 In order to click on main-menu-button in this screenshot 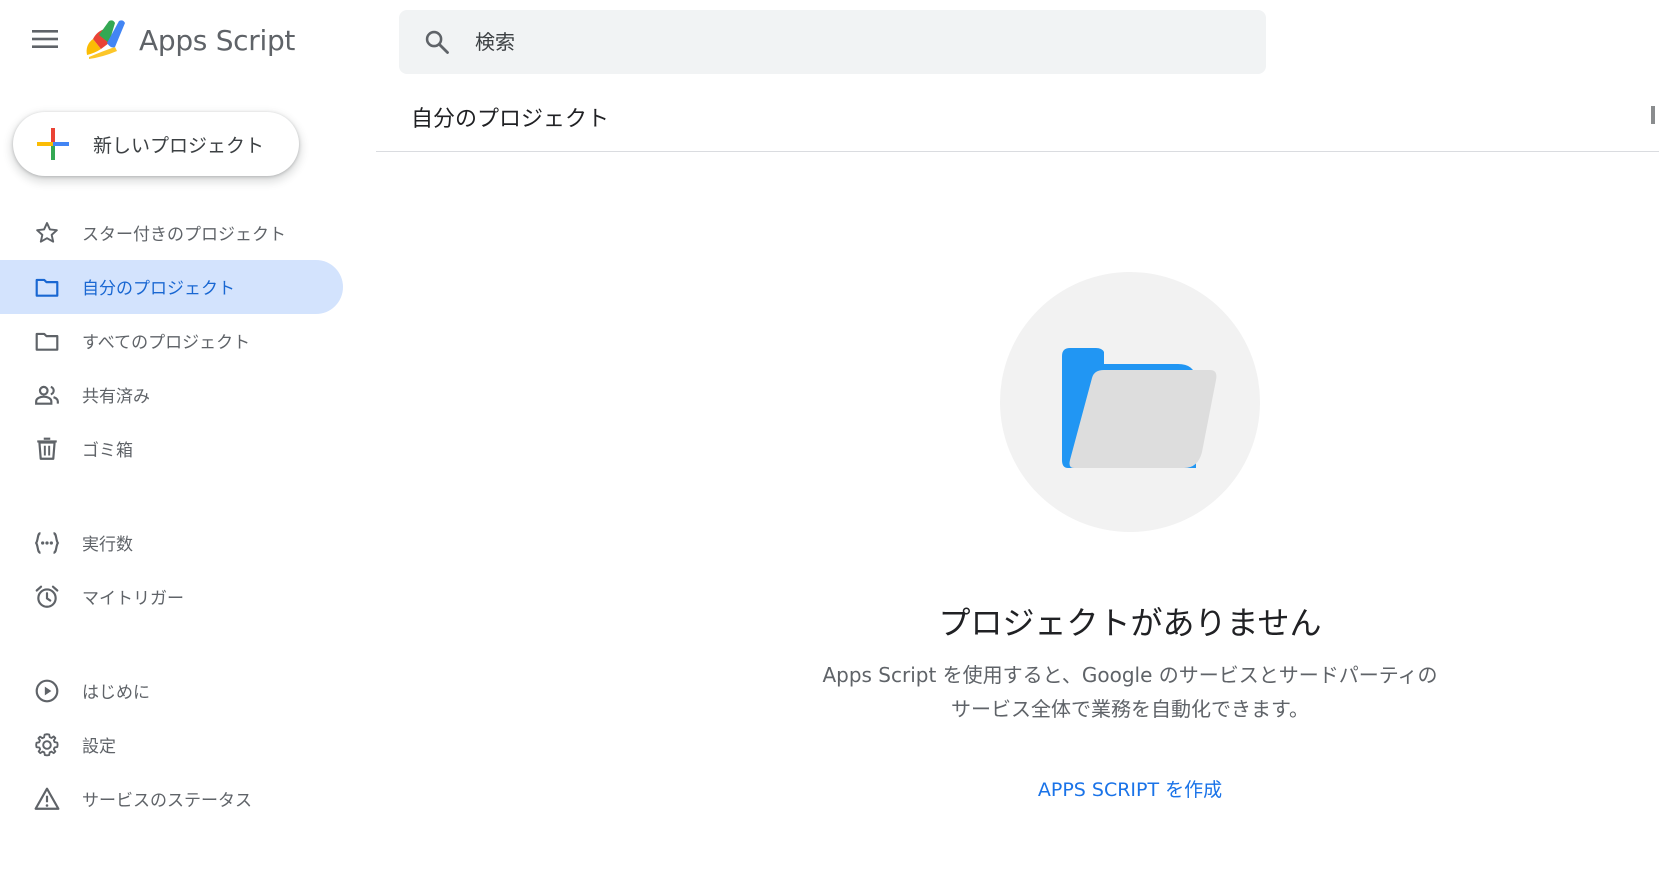, I will do `click(45, 39)`.